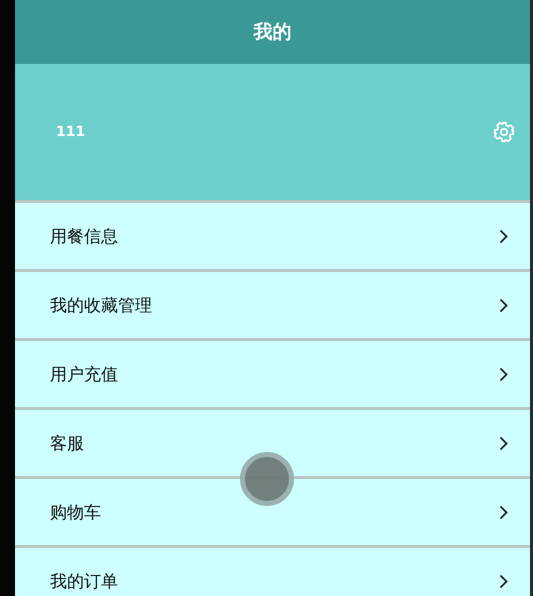 This screenshot has height=596, width=533. Describe the element at coordinates (272, 572) in the screenshot. I see `menu-item: 我的订单` at that location.